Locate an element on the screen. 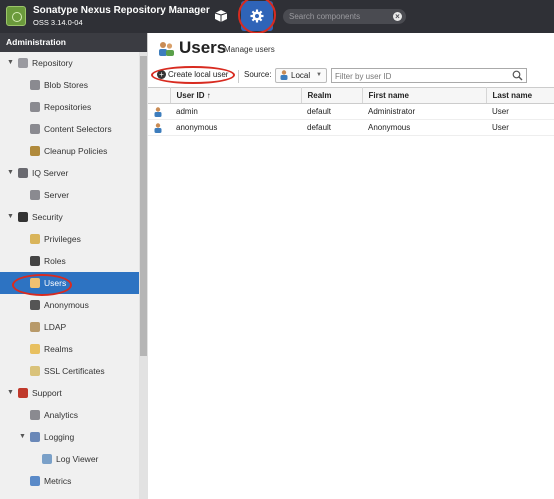 The height and width of the screenshot is (499, 554). sidebar-item-label: Cleanup Policies is located at coordinates (76, 151).